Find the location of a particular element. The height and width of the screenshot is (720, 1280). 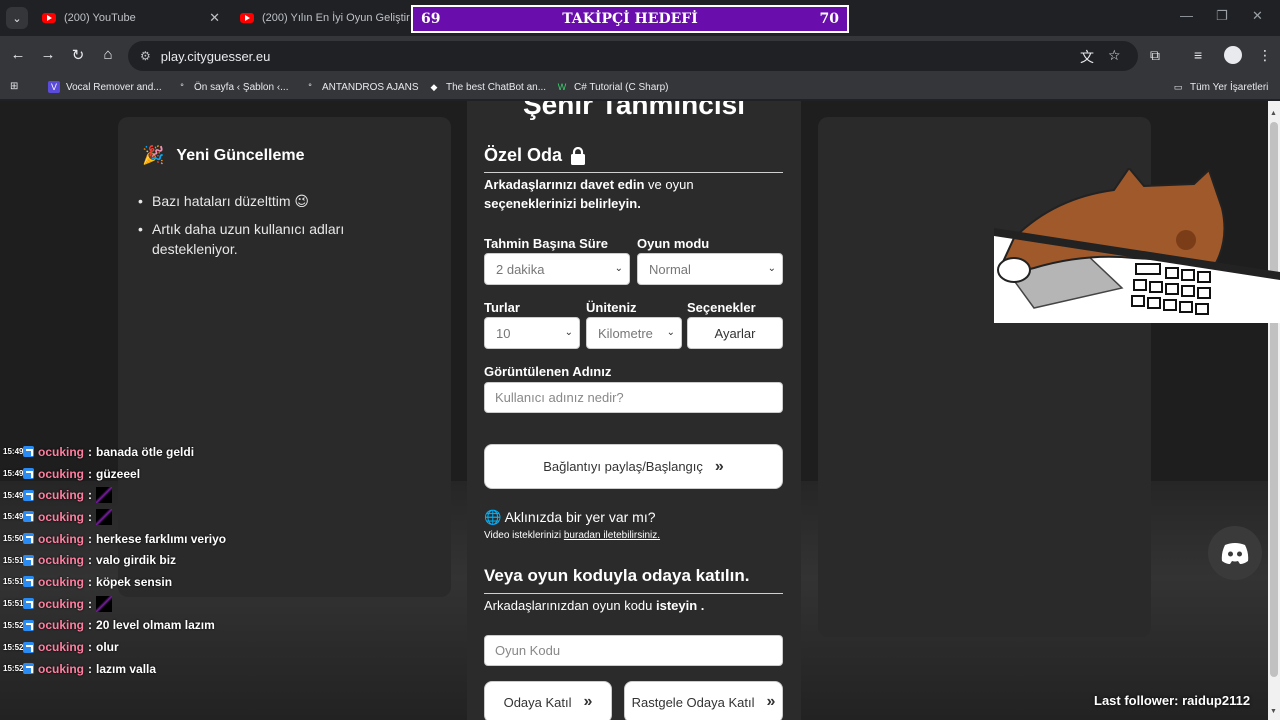

bookmark-item: W C# Tutorial (C Sharp) is located at coordinates (612, 87).